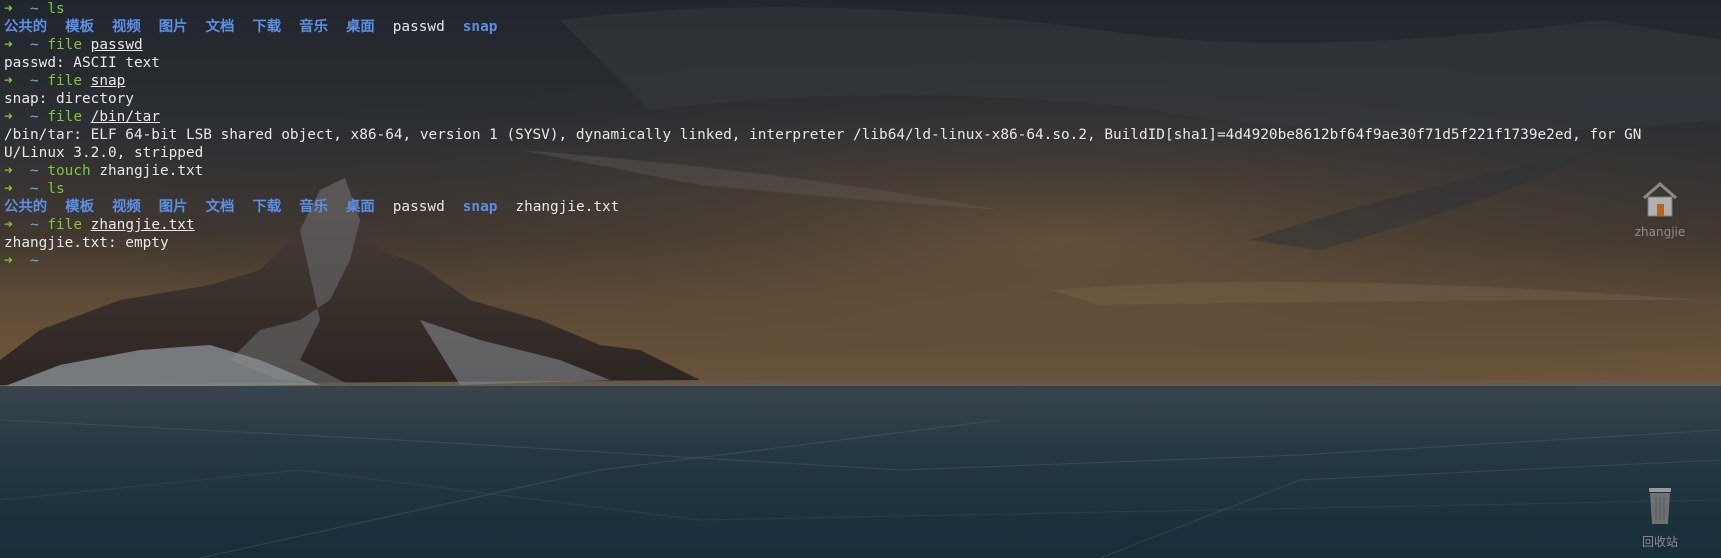 The height and width of the screenshot is (558, 1721). Describe the element at coordinates (860, 207) in the screenshot. I see `terminal-line: 公共的 模板 视频 图片 文档 下载 音乐 桌面 passwd snap zhangjie.txt` at that location.